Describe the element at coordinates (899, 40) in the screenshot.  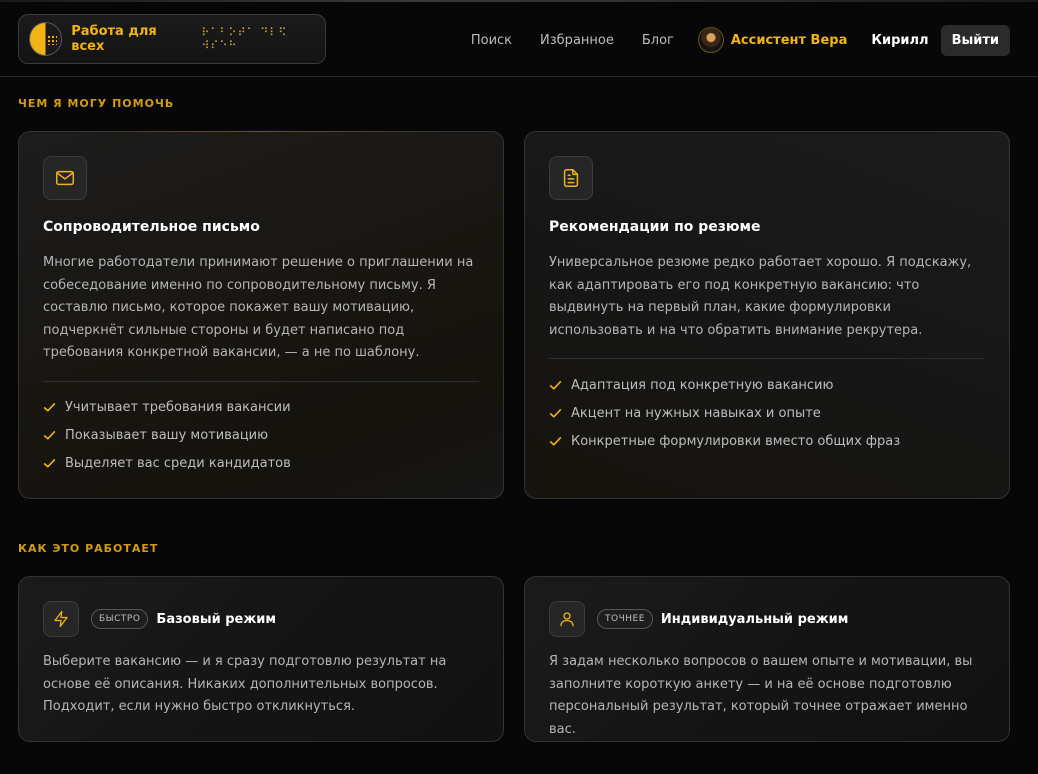
I see `user-name: Кирилл` at that location.